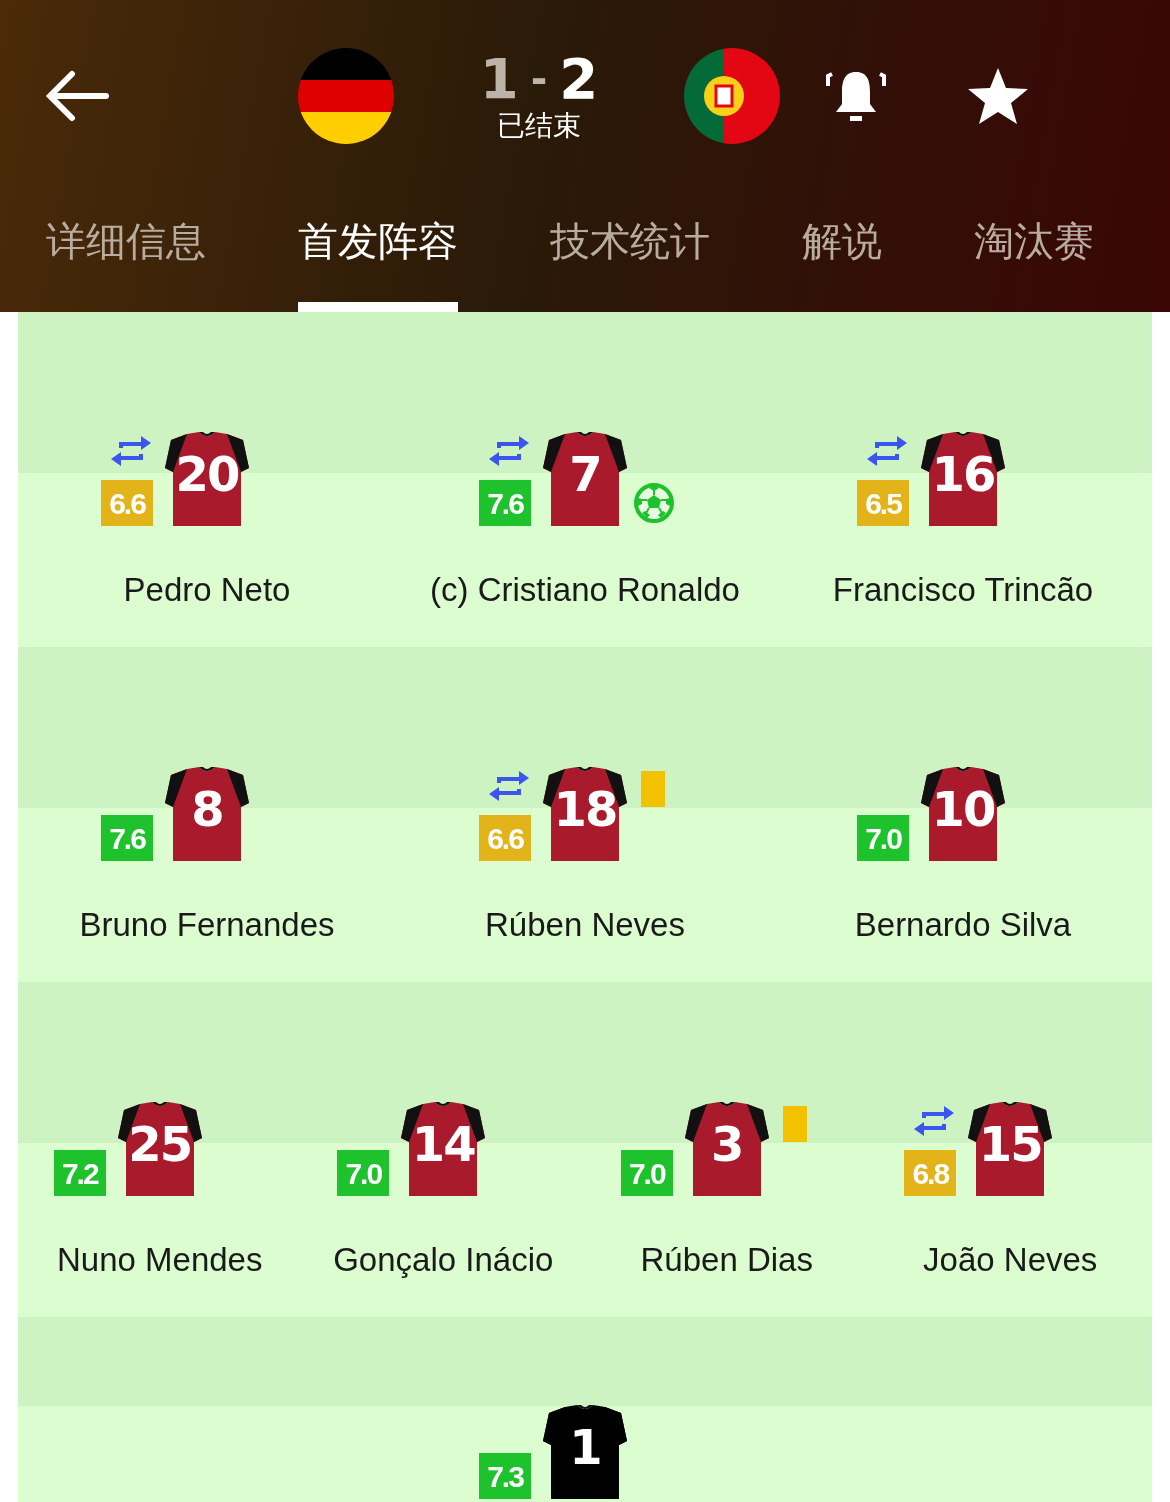 This screenshot has height=1502, width=1170. What do you see at coordinates (963, 814) in the screenshot?
I see `shirt: 10` at bounding box center [963, 814].